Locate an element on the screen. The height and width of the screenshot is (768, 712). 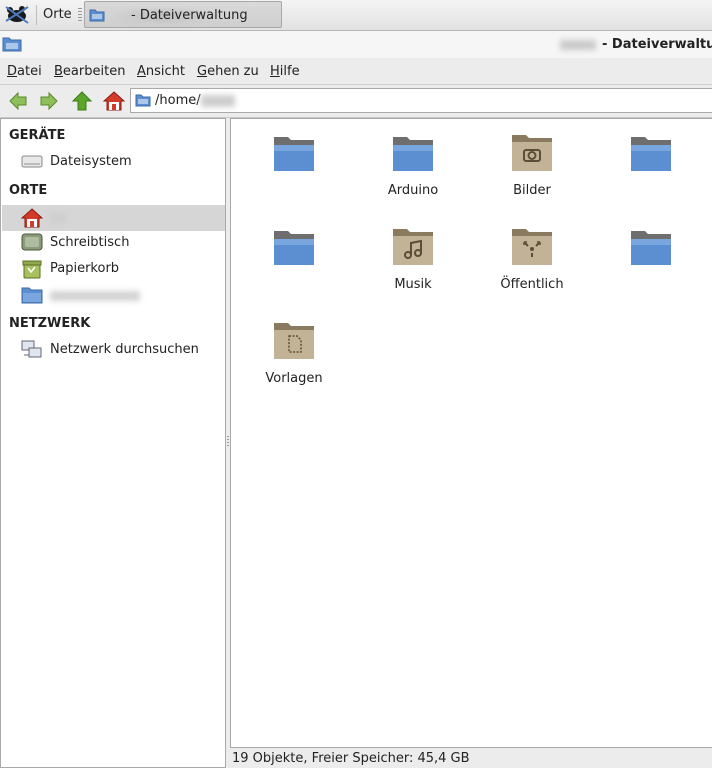
folder-music-icon is located at coordinates (413, 247).